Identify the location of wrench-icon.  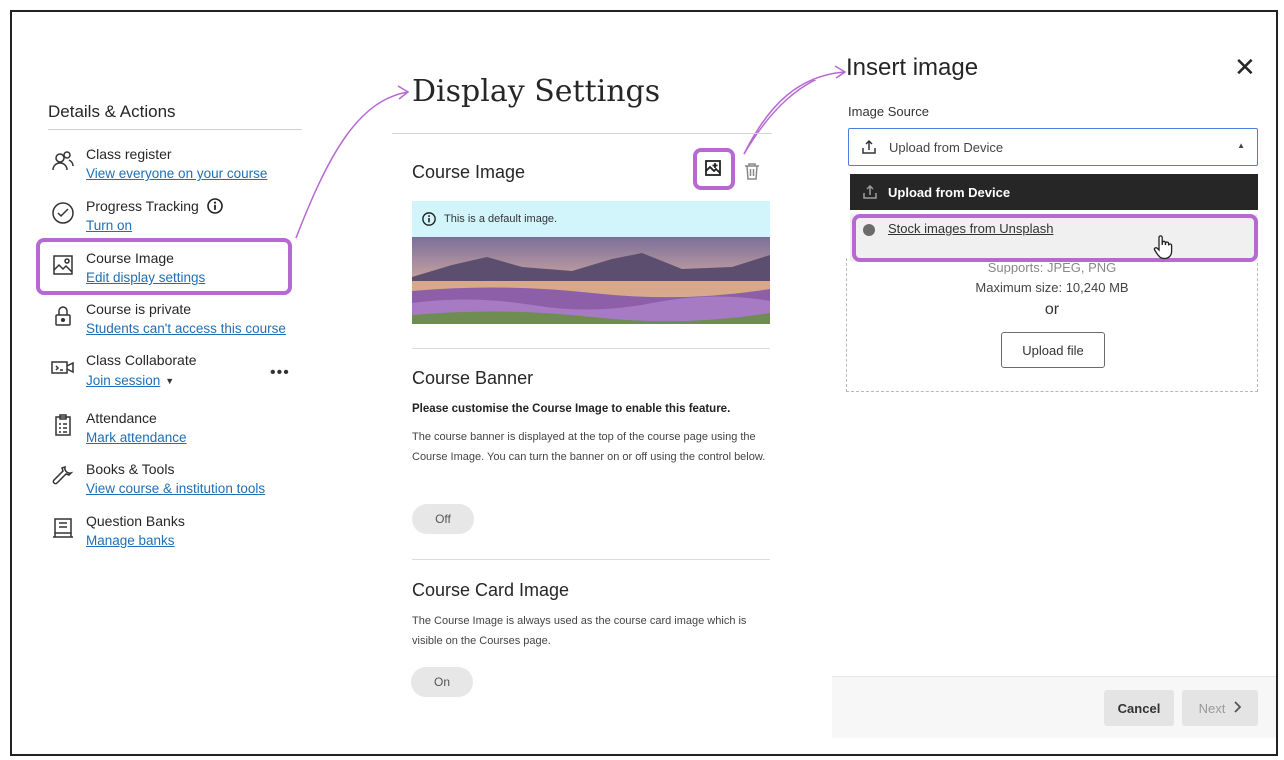
(63, 476).